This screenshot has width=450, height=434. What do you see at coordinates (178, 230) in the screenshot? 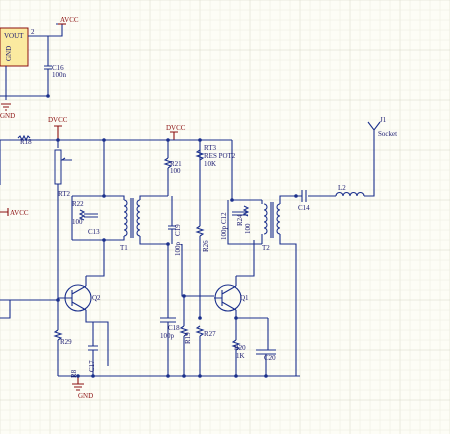
I see `c19-label: C19` at bounding box center [178, 230].